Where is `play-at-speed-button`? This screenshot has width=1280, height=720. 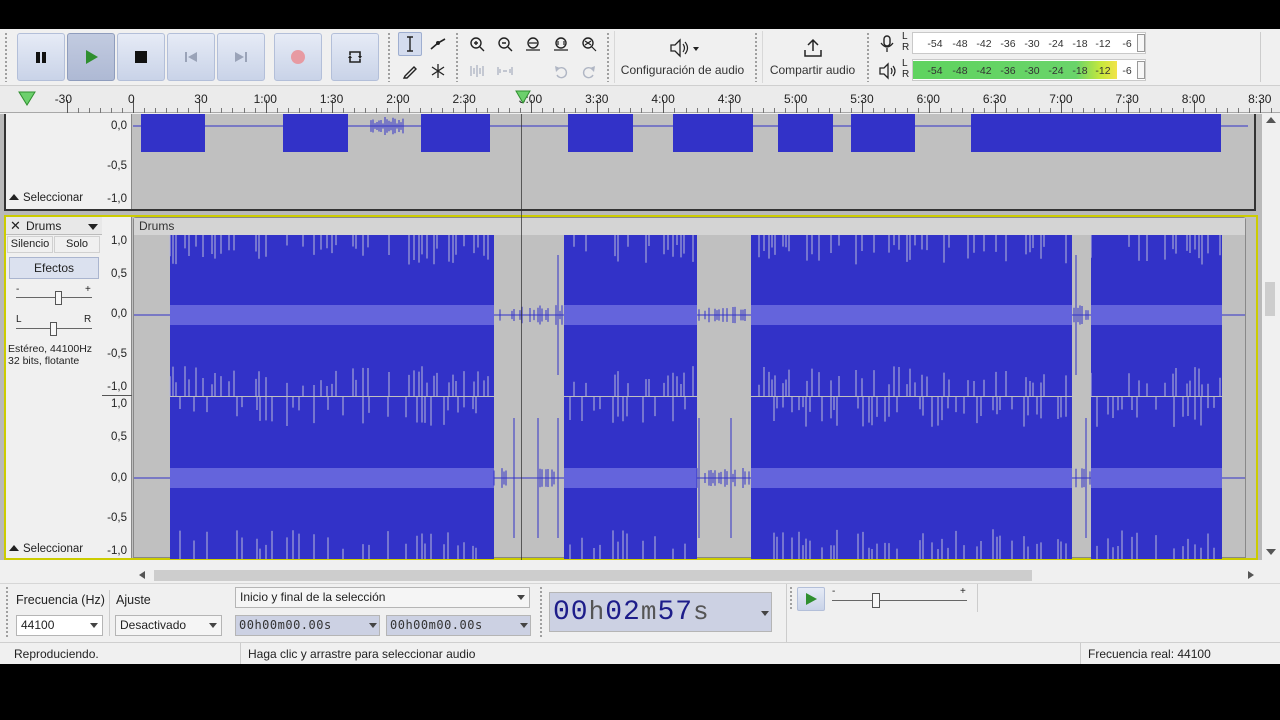
play-at-speed-button is located at coordinates (811, 599).